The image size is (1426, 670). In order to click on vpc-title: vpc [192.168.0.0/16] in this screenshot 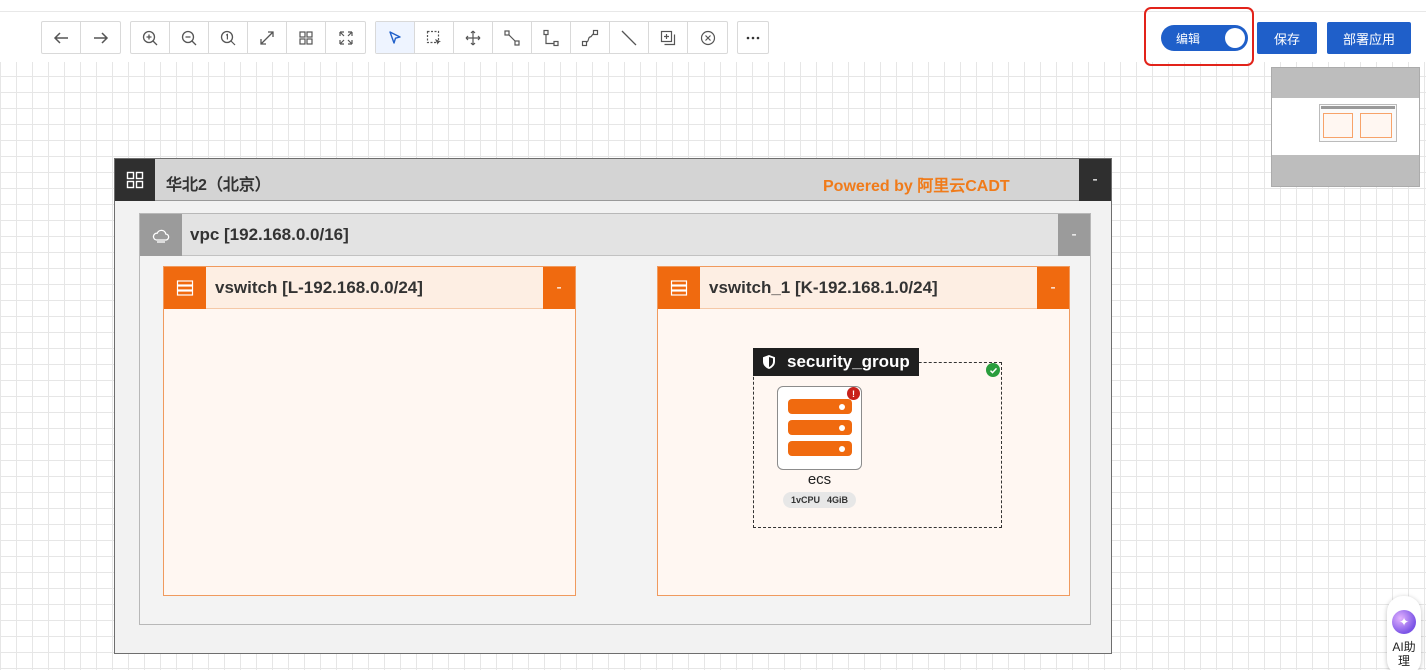, I will do `click(269, 234)`.